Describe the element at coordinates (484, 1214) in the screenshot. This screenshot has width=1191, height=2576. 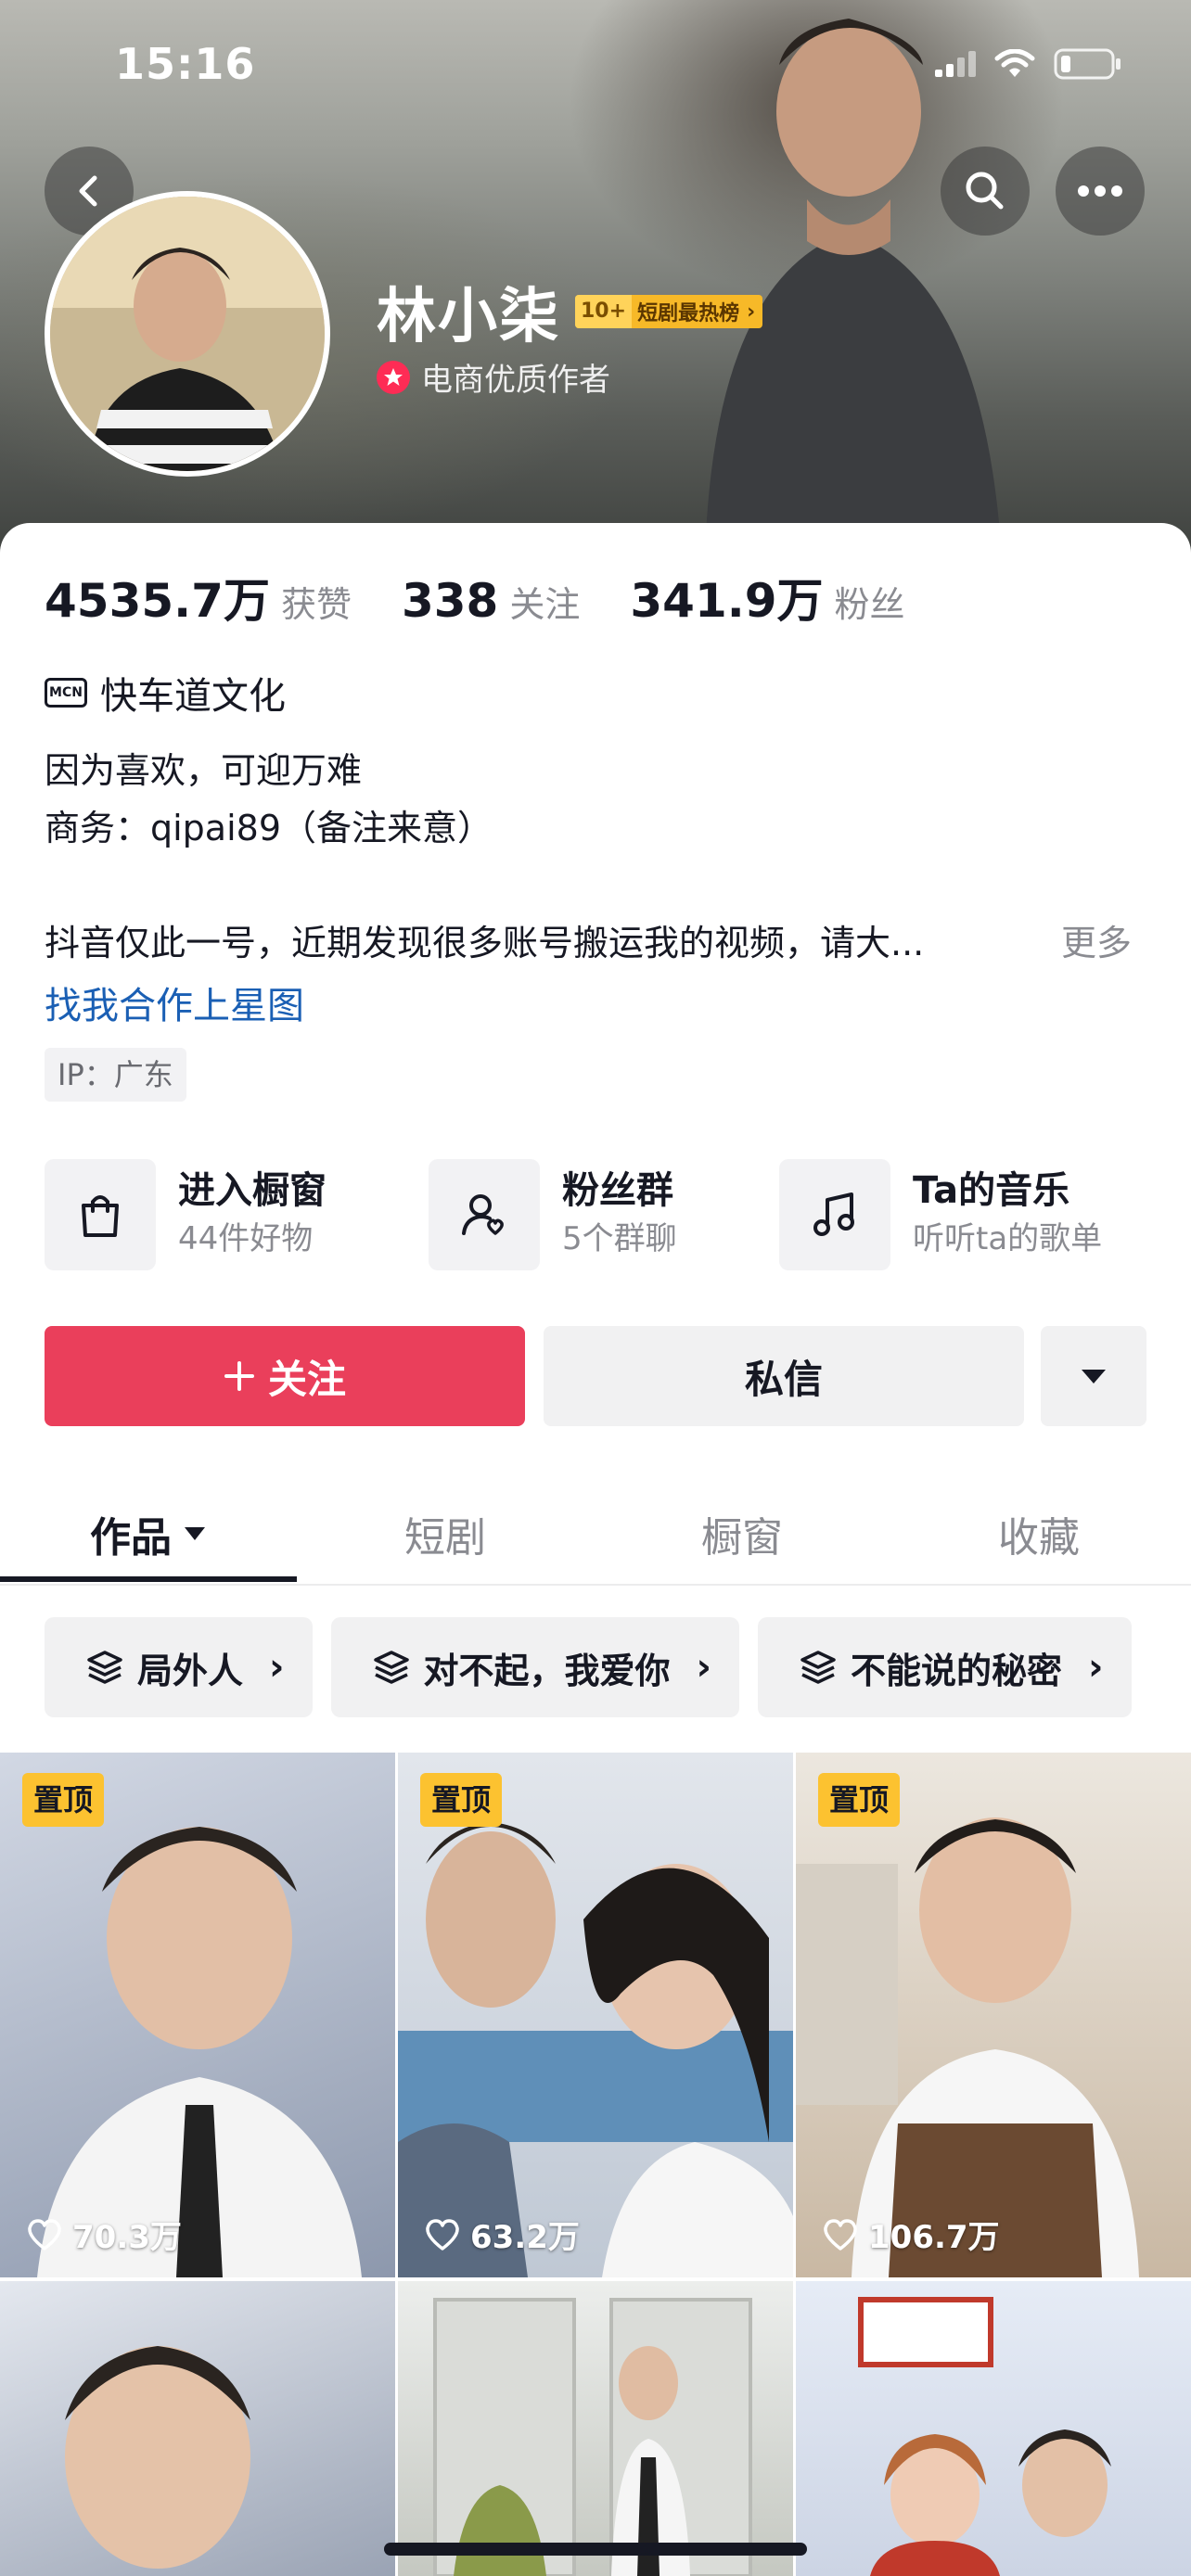
I see `fan-group-icon` at that location.